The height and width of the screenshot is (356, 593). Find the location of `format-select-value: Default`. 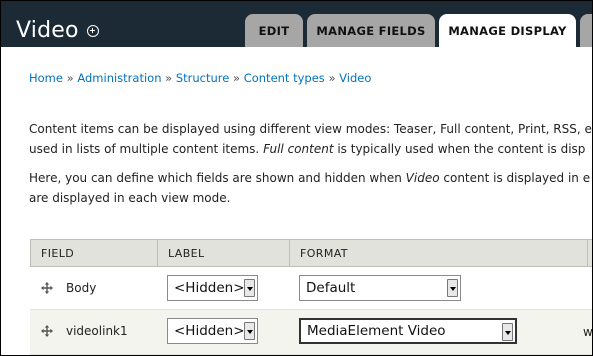

format-select-value: Default is located at coordinates (331, 288).